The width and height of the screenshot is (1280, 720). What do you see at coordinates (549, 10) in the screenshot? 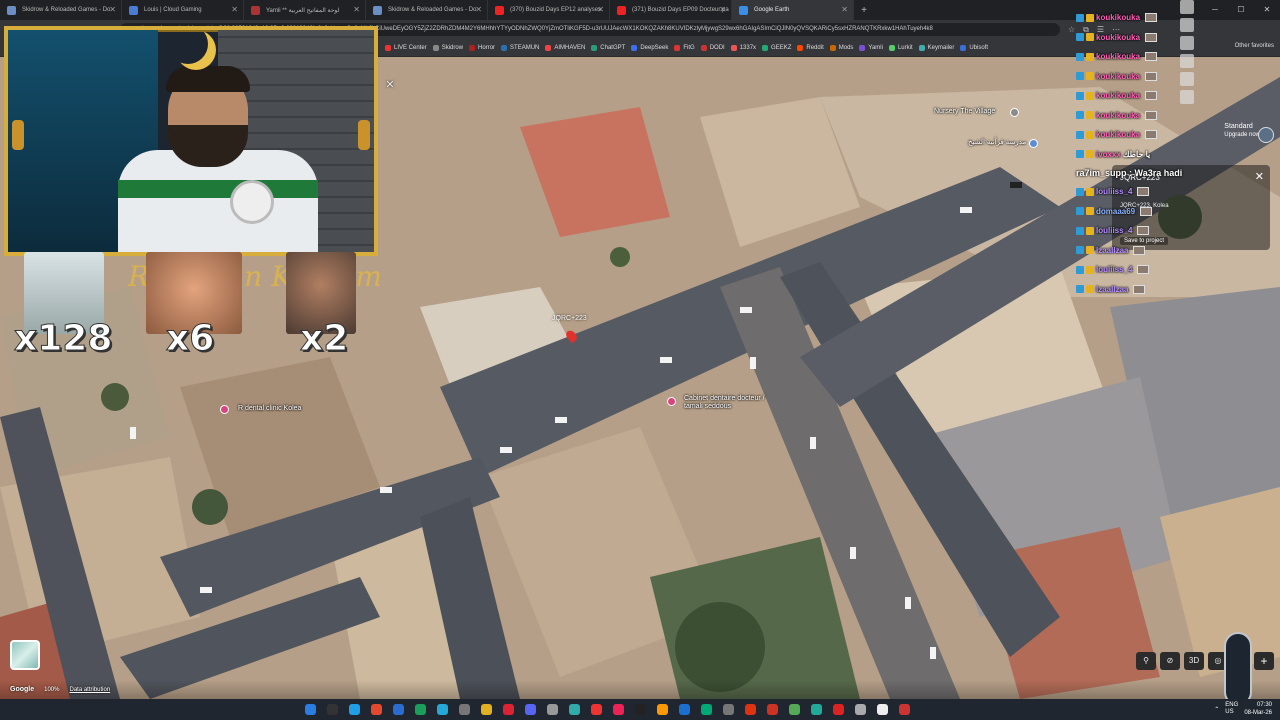
I see `browser-tab: (370) Bouzid Days EP12 analyses ✕` at bounding box center [549, 10].